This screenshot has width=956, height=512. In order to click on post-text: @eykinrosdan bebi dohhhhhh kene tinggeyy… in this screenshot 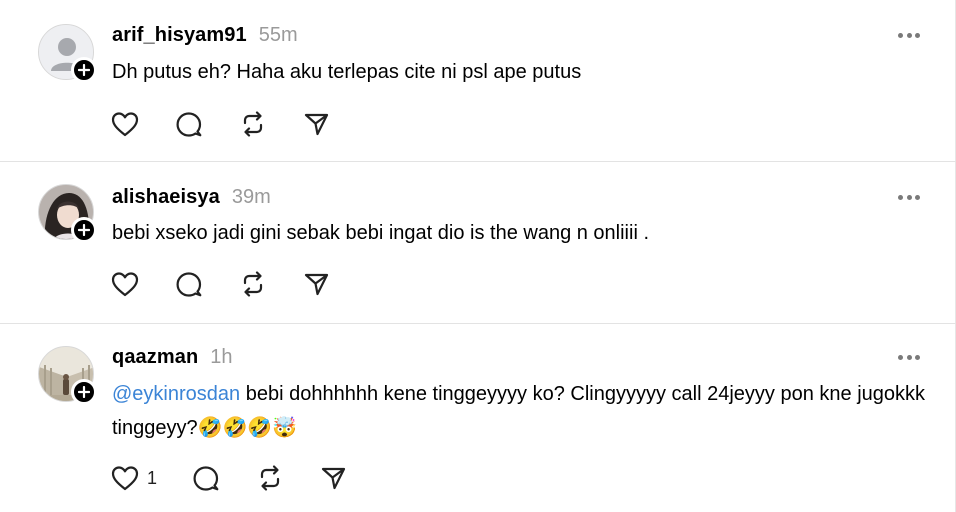, I will do `click(522, 411)`.